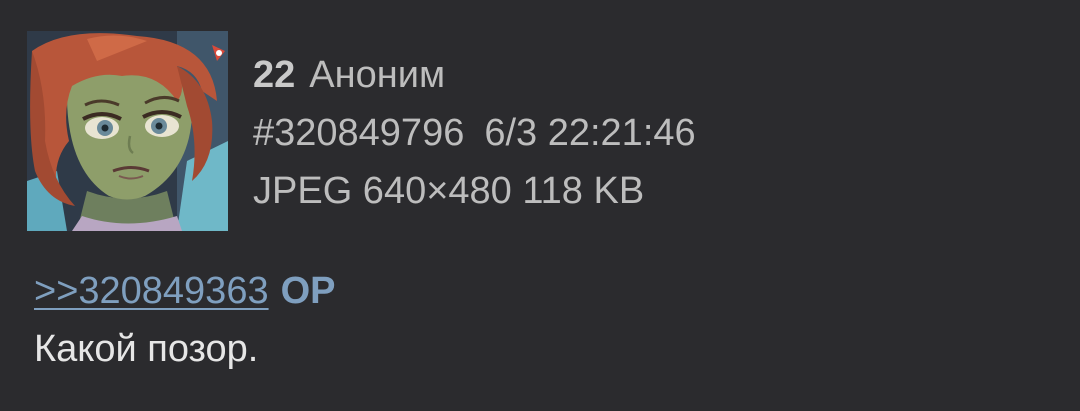 This screenshot has height=411, width=1080. Describe the element at coordinates (146, 349) in the screenshot. I see `post-message: Какой позор.` at that location.